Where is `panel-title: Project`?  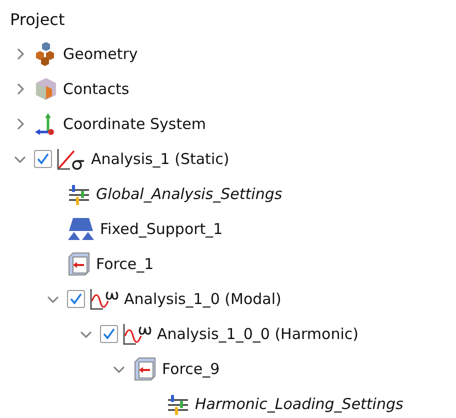
panel-title: Project is located at coordinates (37, 20).